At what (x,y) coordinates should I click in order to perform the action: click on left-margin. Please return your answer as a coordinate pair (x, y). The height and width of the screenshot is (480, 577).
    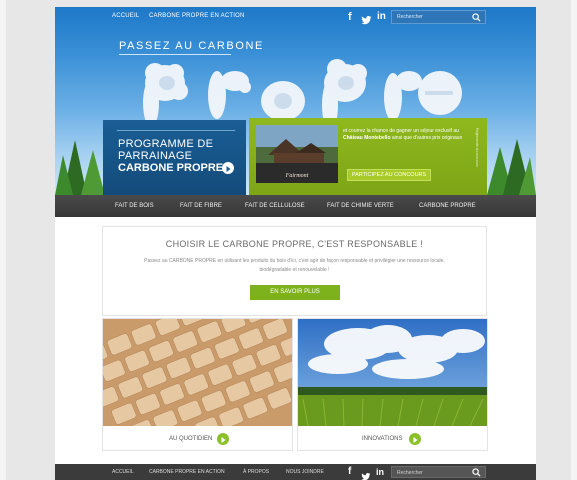
    Looking at the image, I should click on (3, 240).